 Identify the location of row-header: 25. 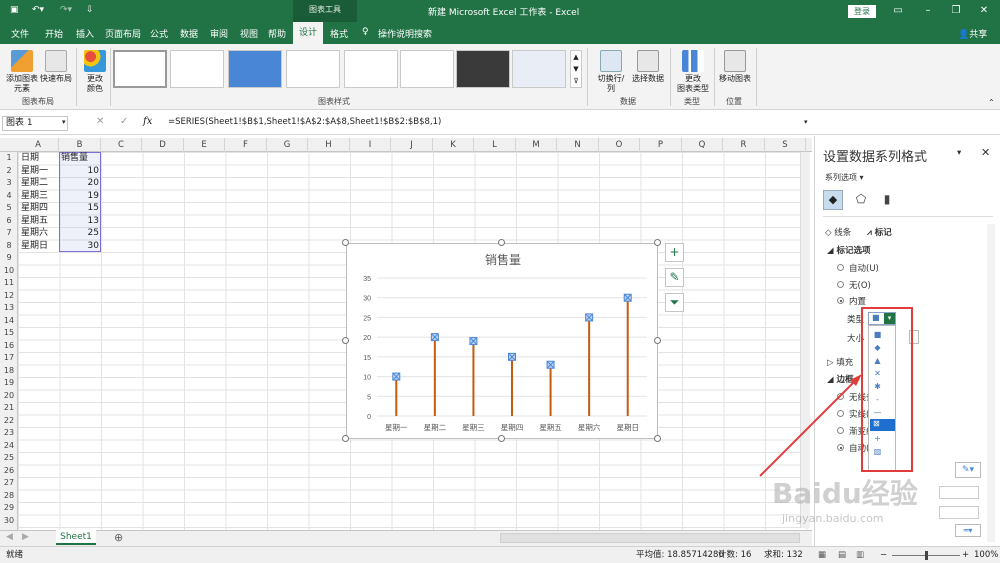
(9, 458).